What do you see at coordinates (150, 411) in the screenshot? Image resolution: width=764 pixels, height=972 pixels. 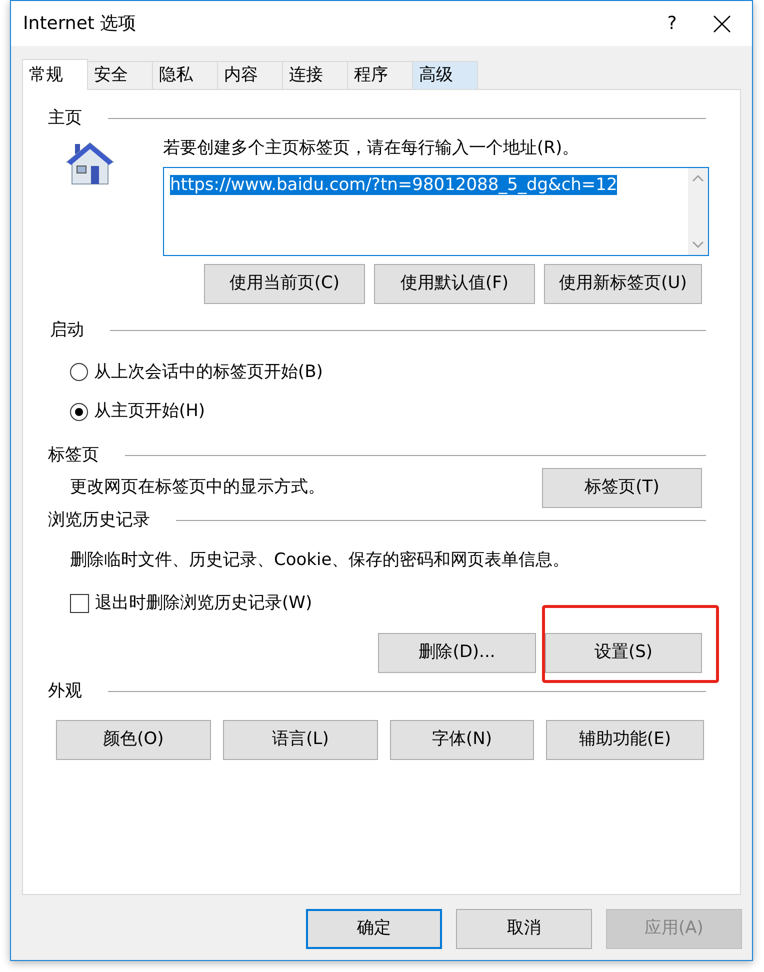 I see `radio-label: 从主页开始(H)` at bounding box center [150, 411].